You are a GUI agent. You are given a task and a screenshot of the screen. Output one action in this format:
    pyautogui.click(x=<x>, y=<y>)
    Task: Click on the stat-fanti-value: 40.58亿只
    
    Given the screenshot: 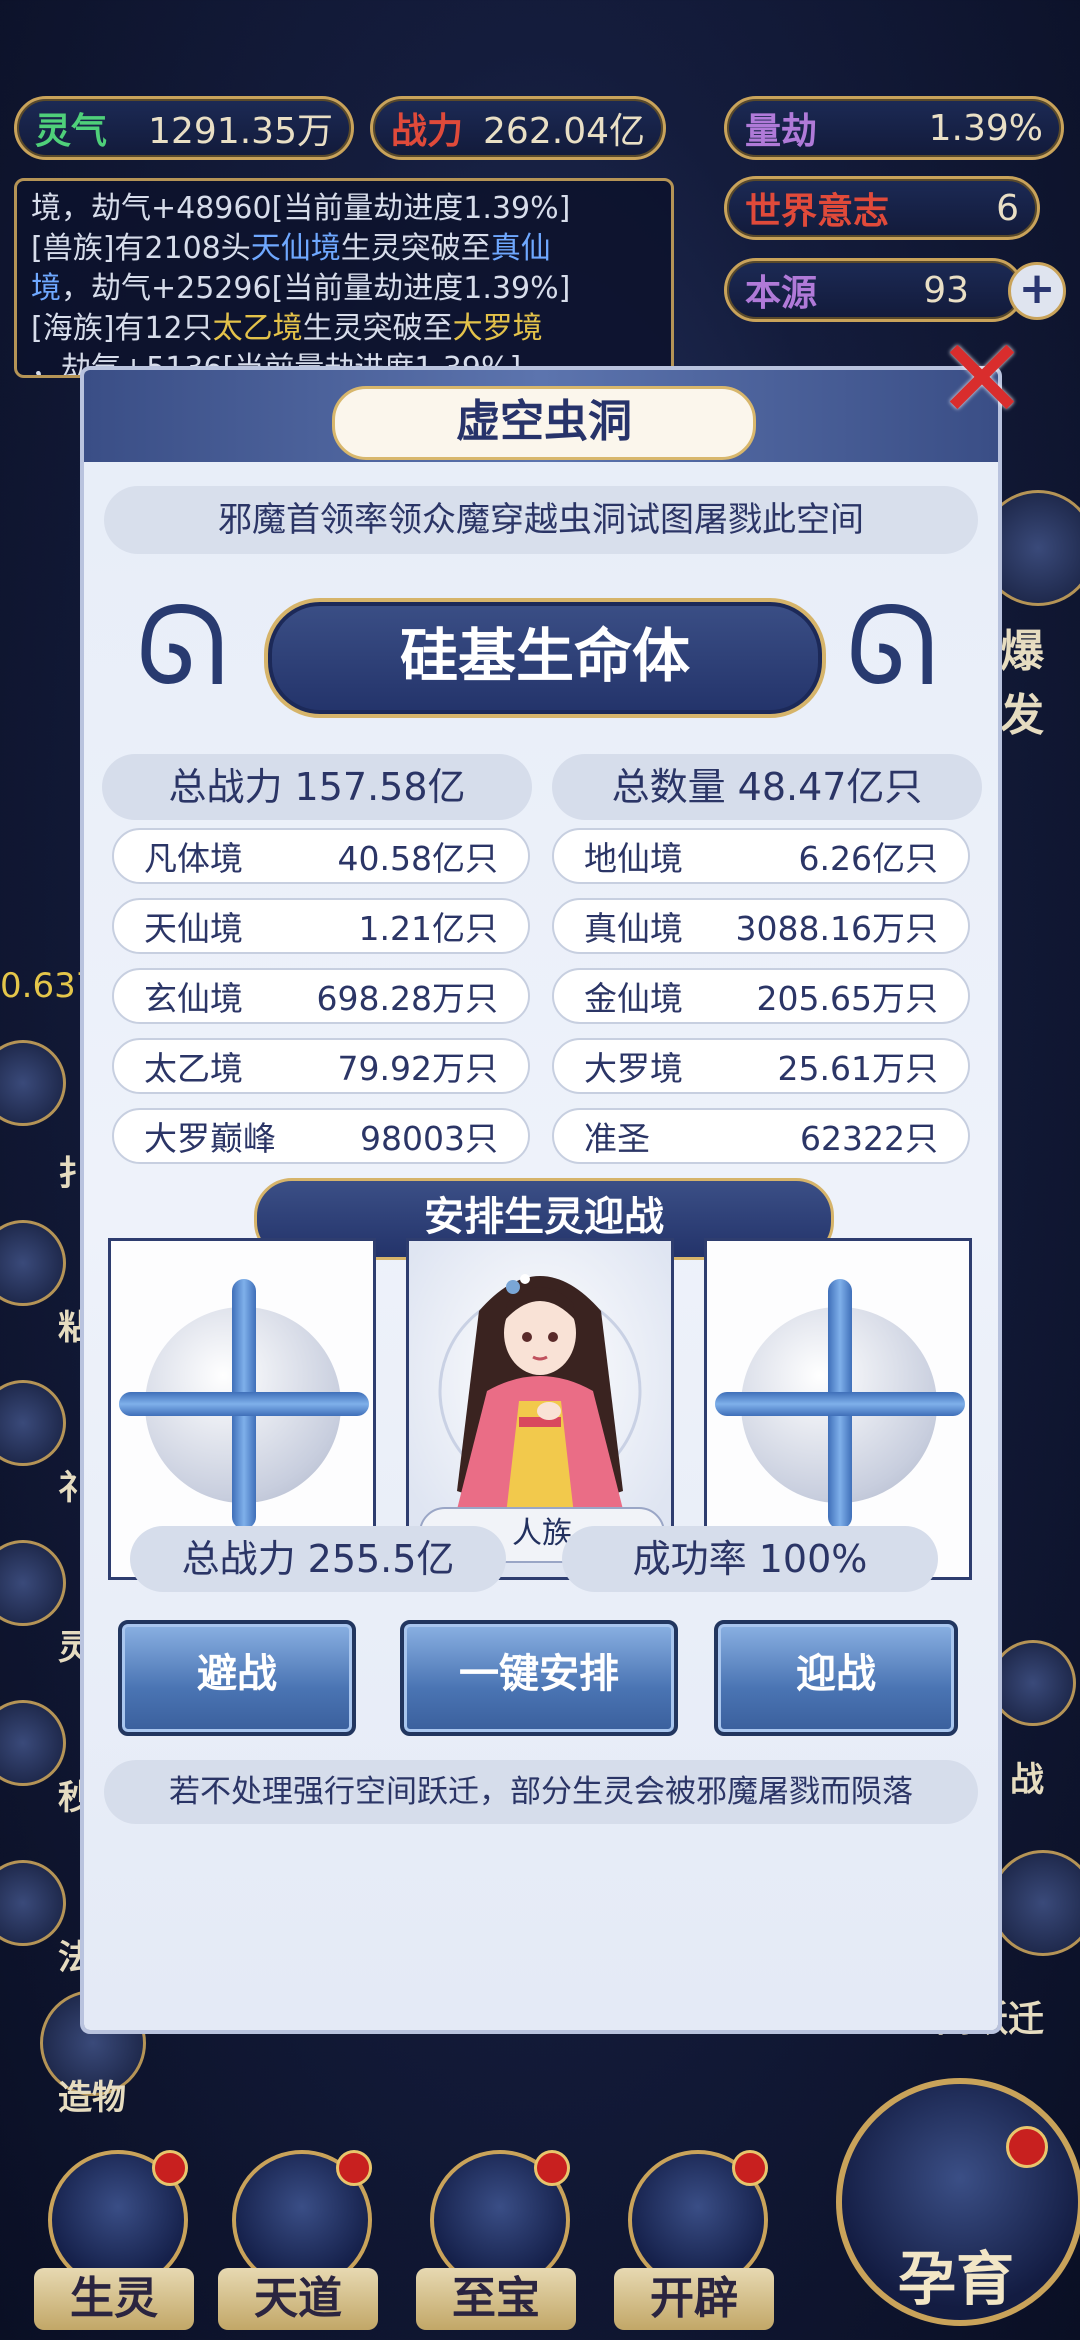 What is the action you would take?
    pyautogui.click(x=417, y=858)
    